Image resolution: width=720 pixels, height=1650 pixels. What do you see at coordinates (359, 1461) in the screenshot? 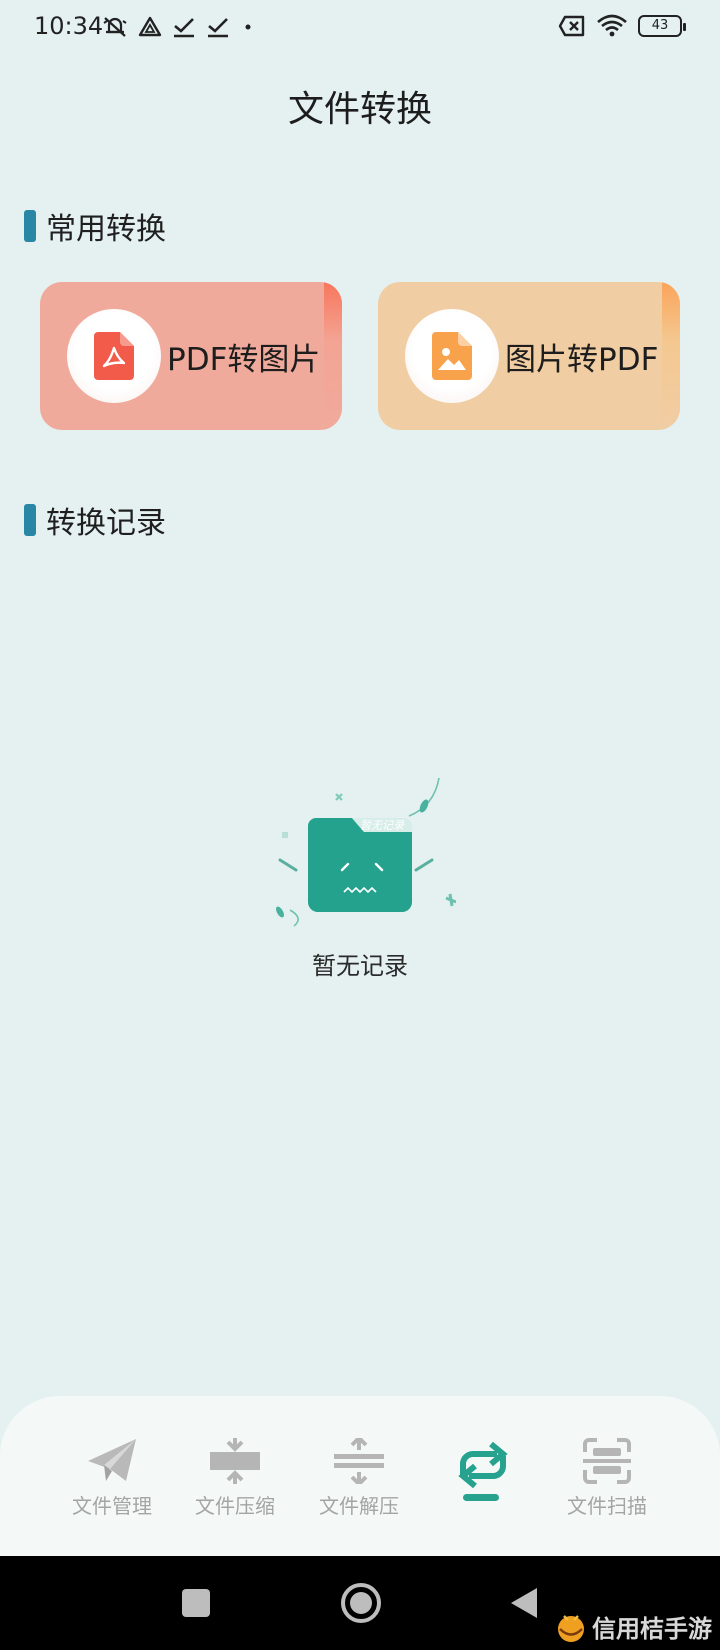
I see `decompress-icon` at bounding box center [359, 1461].